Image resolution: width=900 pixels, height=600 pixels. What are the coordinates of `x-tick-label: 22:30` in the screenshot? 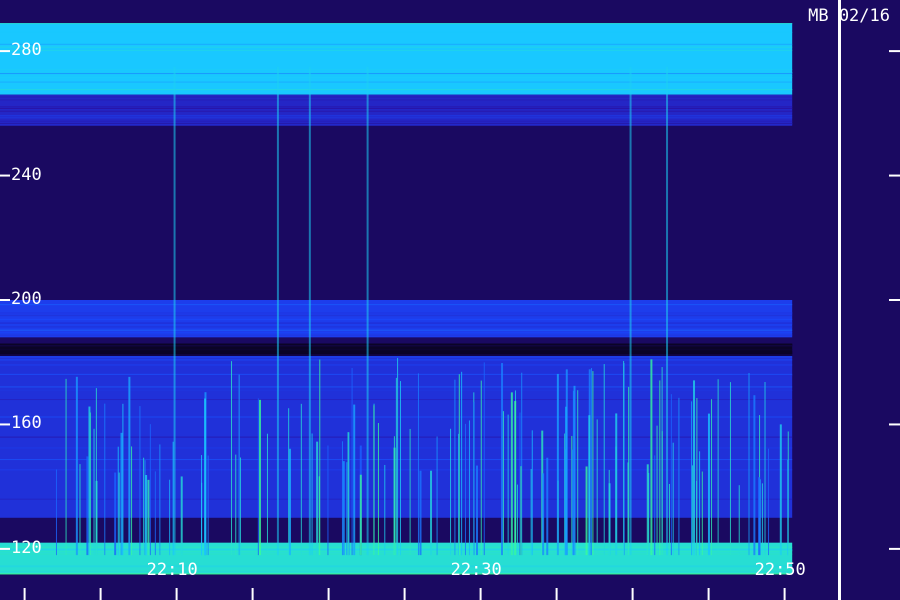 It's located at (476, 570).